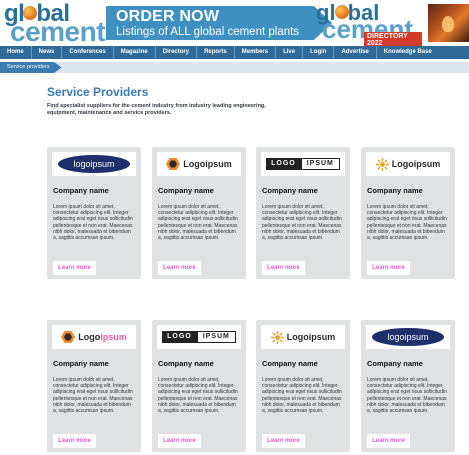  What do you see at coordinates (88, 52) in the screenshot?
I see `nav-item-conferences: Conferences` at bounding box center [88, 52].